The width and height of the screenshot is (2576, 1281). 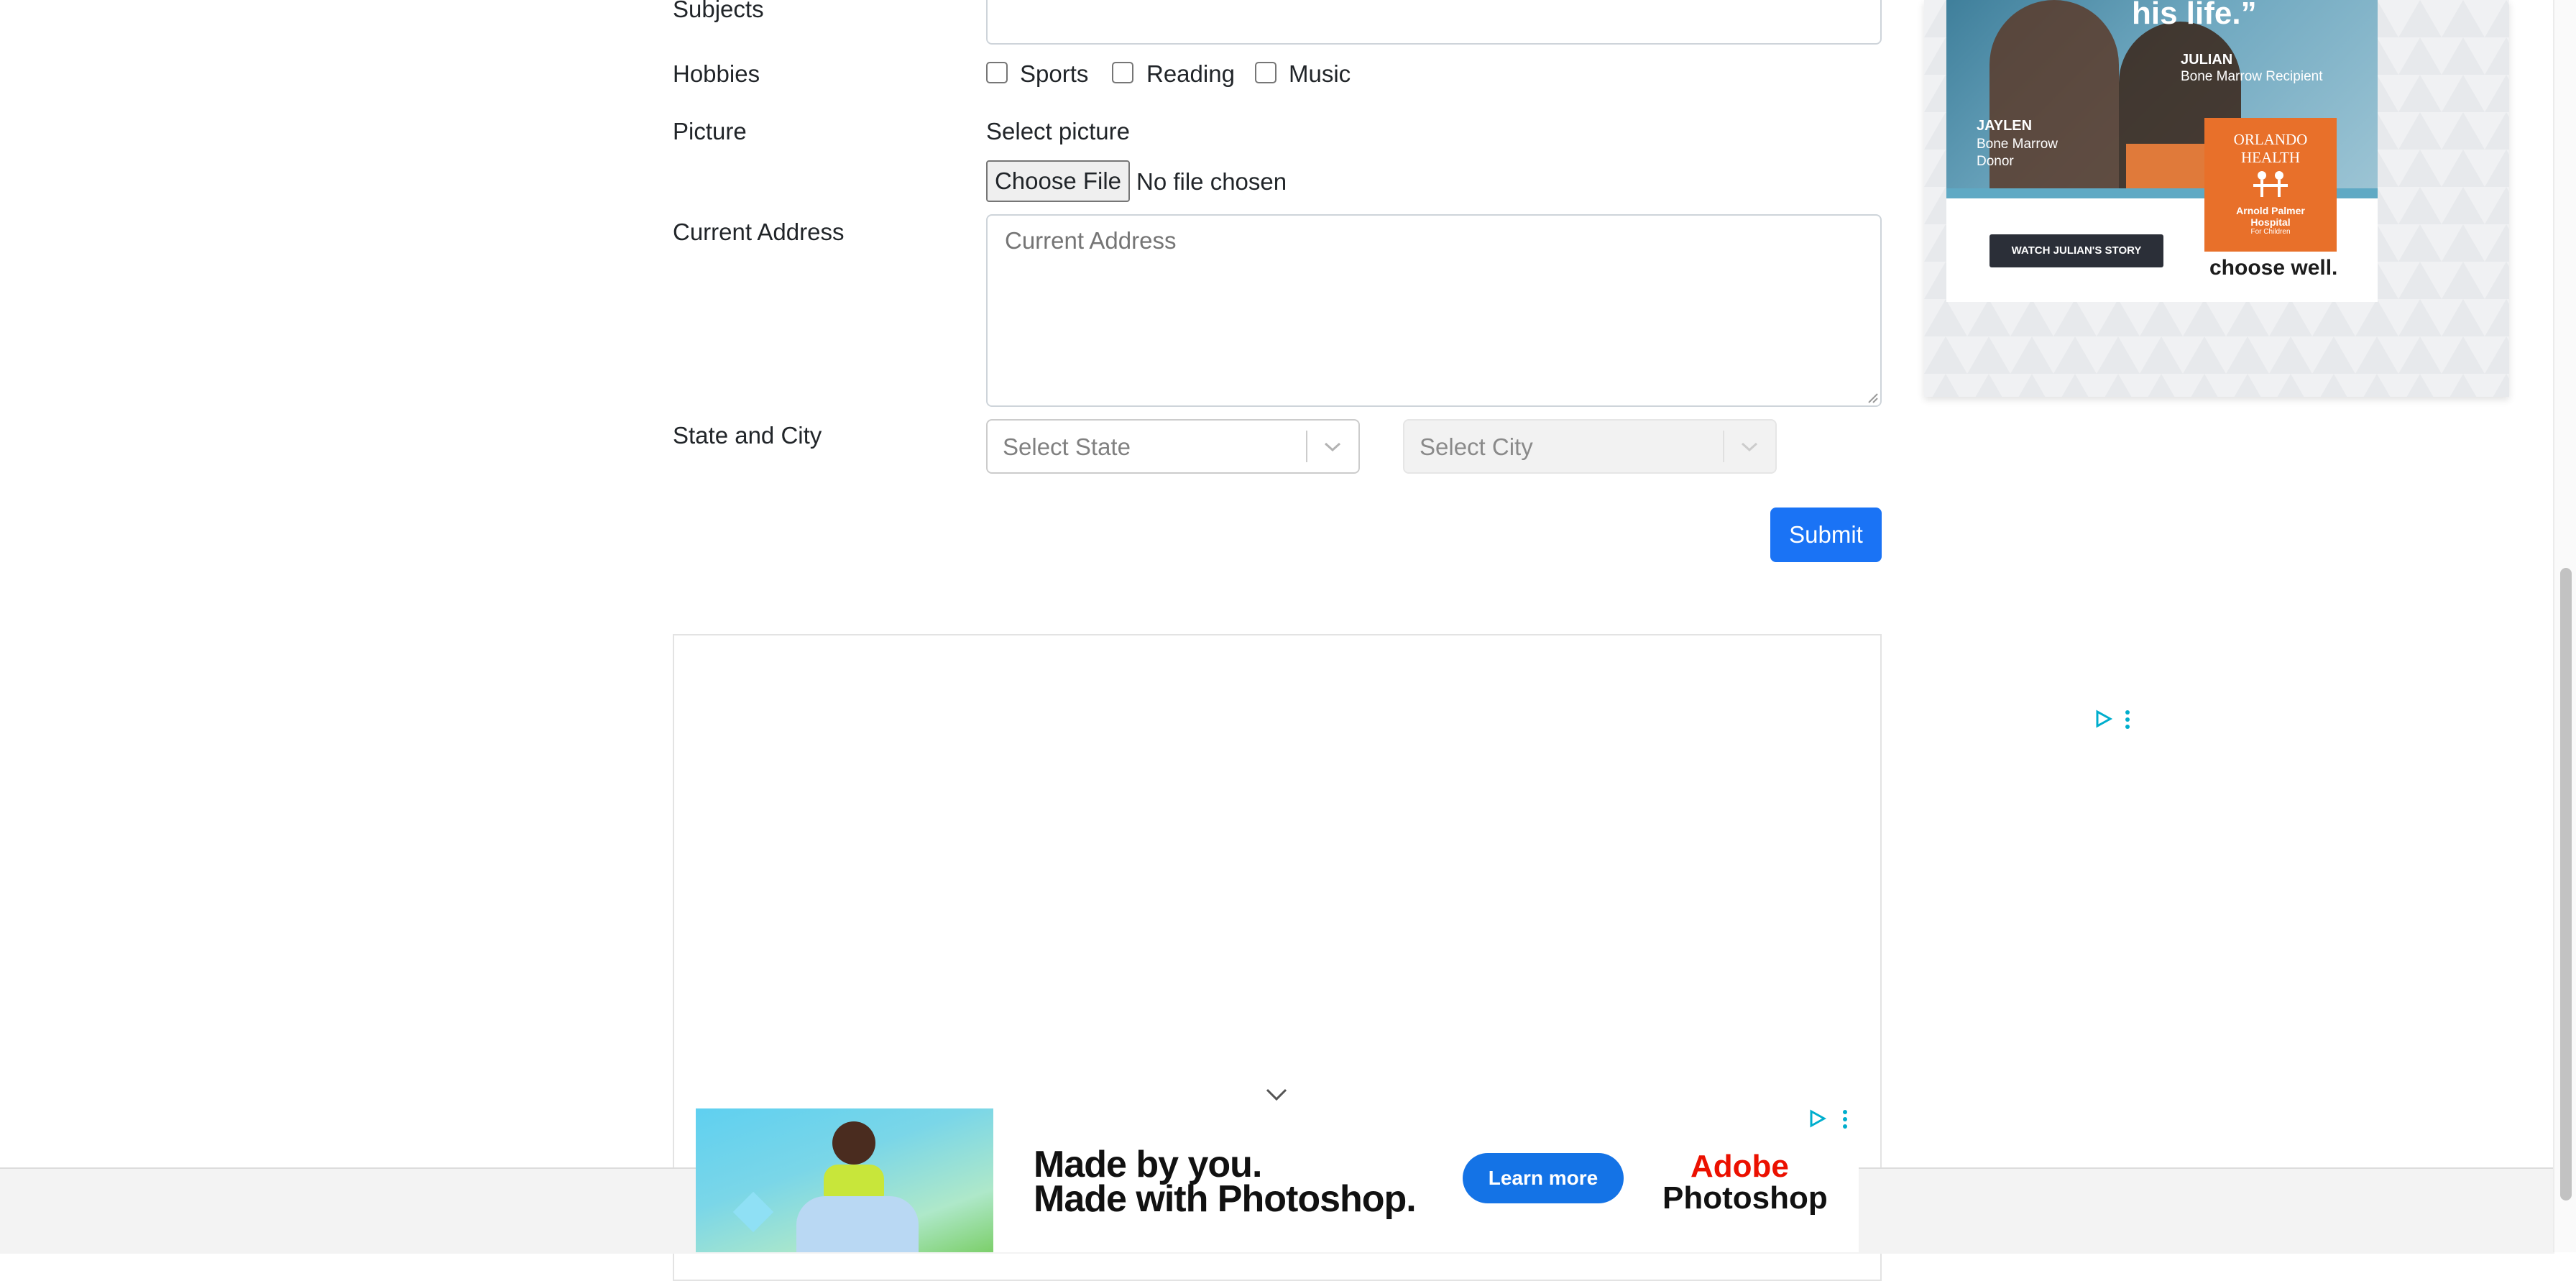 I want to click on vertical-scrollbar, so click(x=2564, y=626).